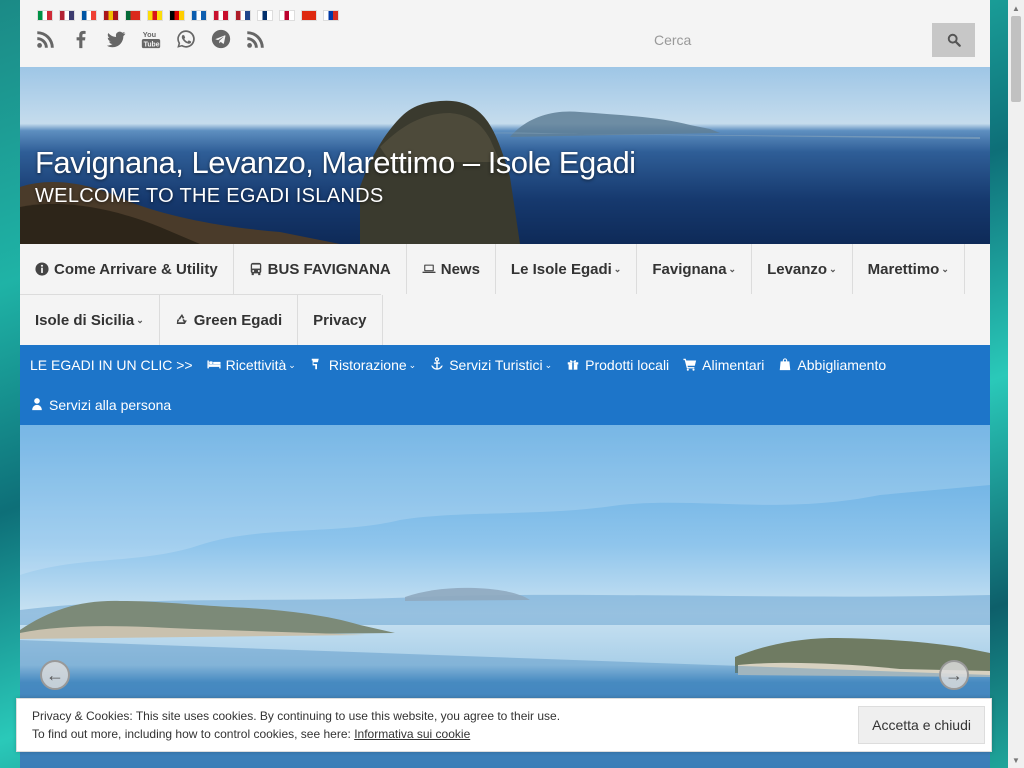 This screenshot has width=1024, height=768. I want to click on sub-nav-item-servizi-alla-persona: Servizi alla persona, so click(100, 405).